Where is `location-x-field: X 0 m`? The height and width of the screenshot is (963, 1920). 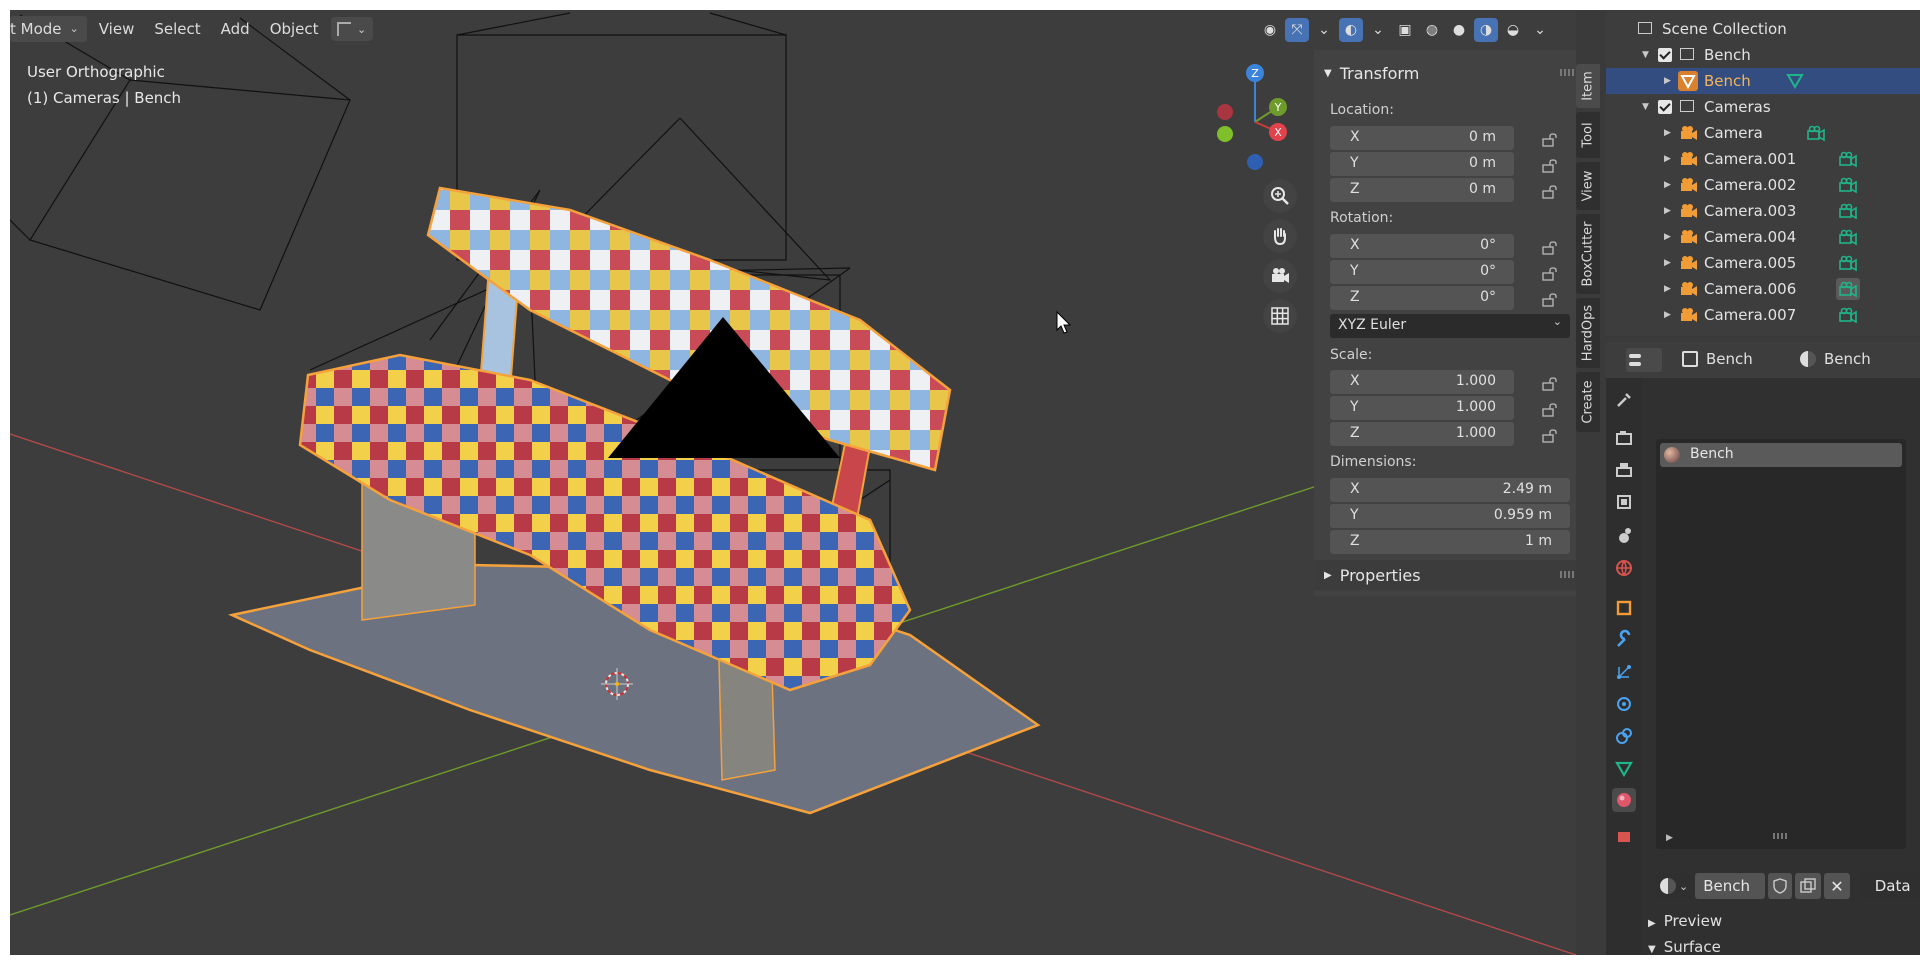 location-x-field: X 0 m is located at coordinates (1422, 138).